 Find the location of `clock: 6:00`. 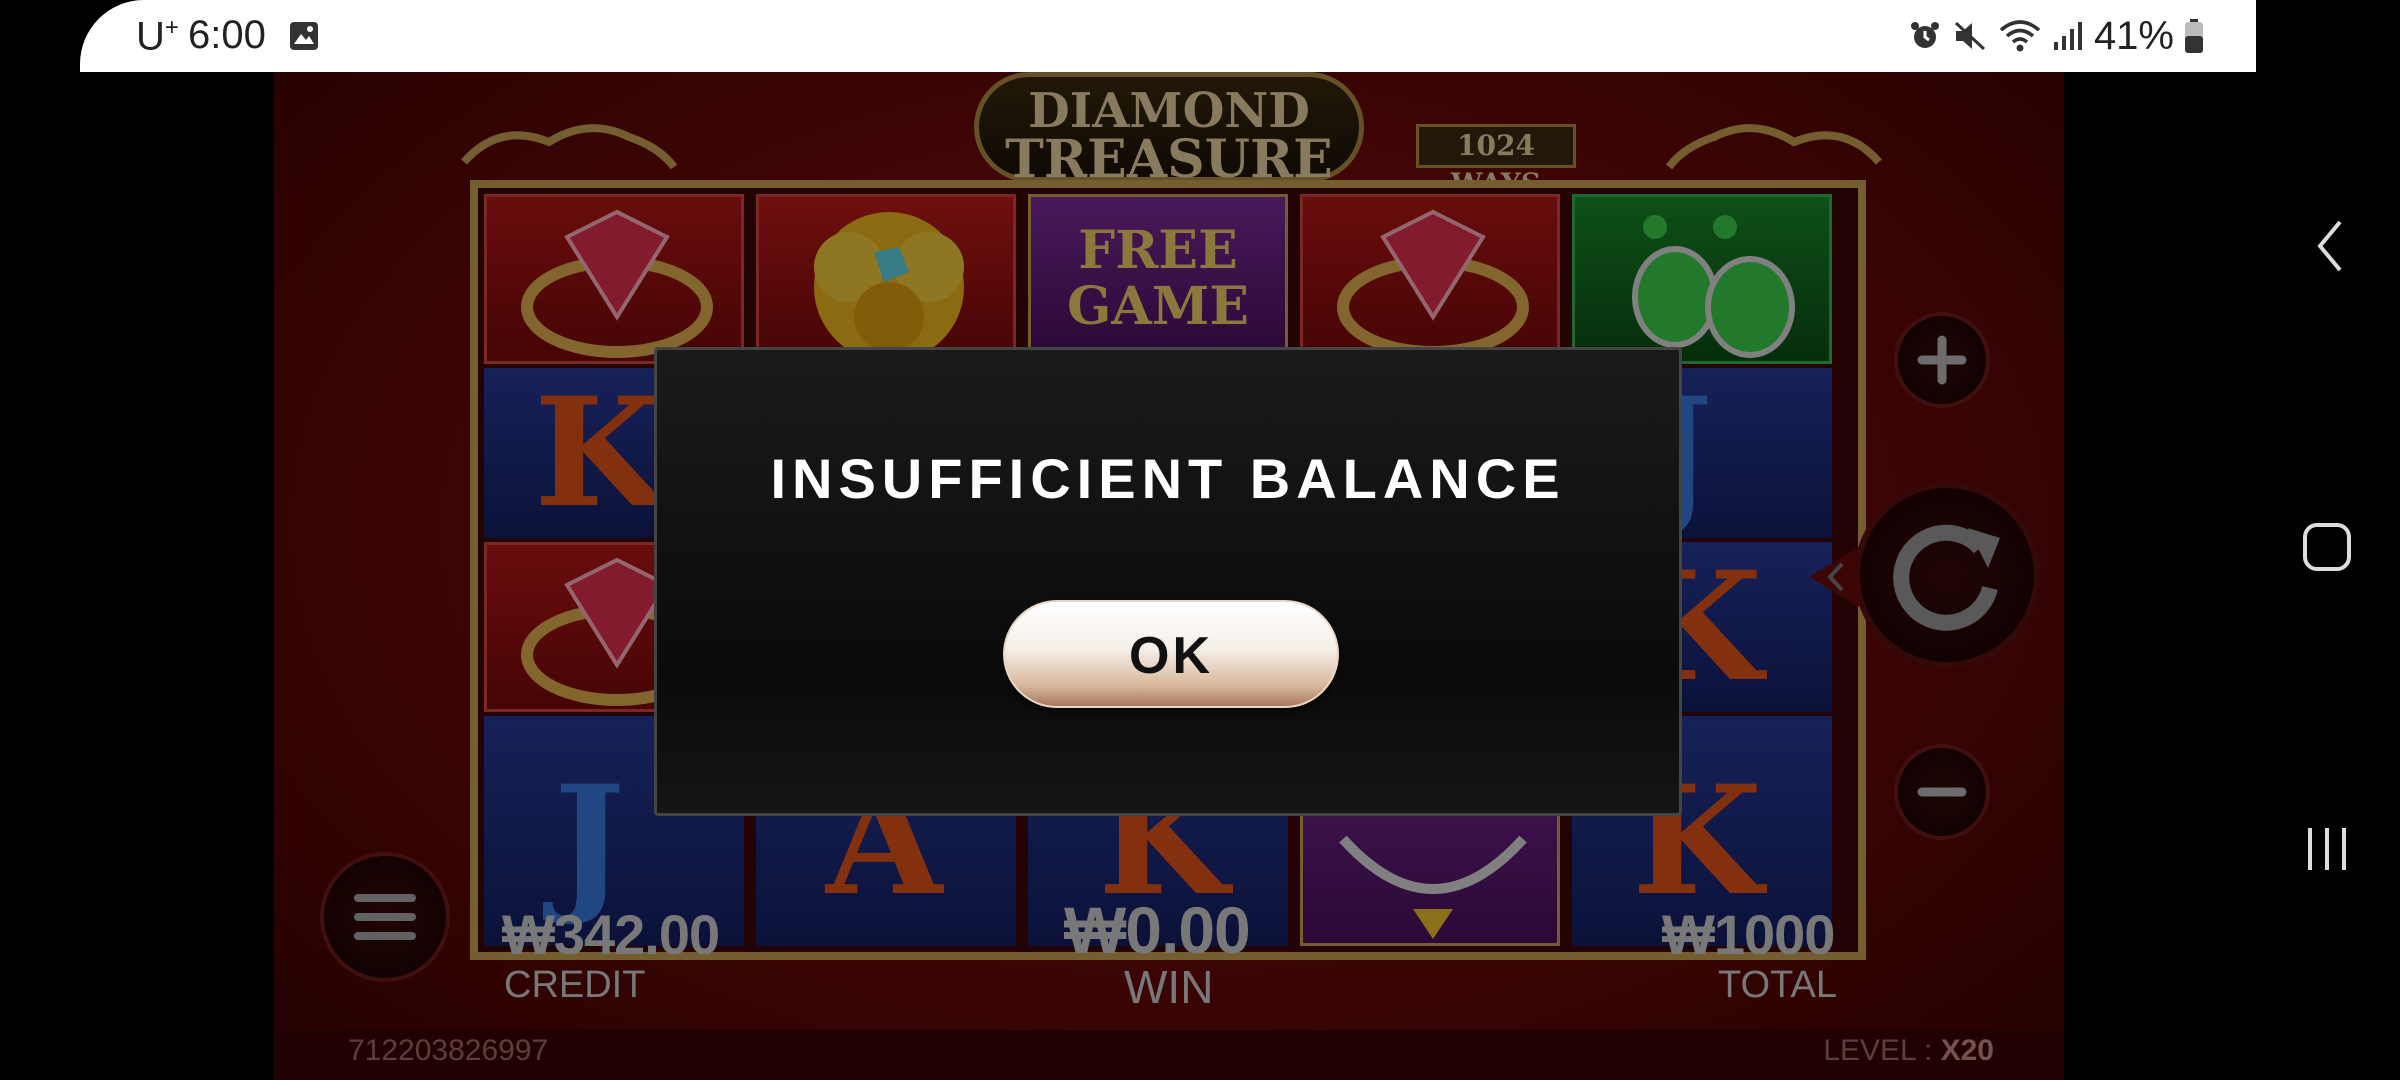

clock: 6:00 is located at coordinates (227, 35).